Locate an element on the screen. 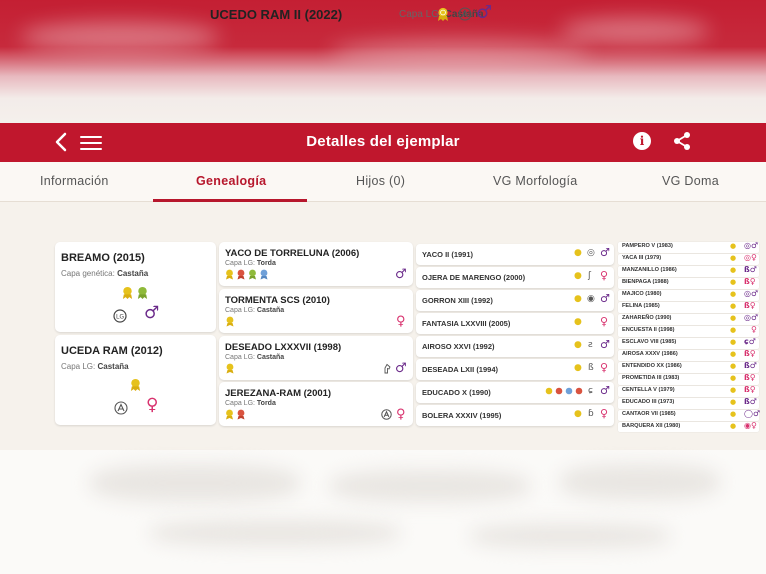  great-grandparent-row: FANTASIA LXXVIII (2005) ● ♀ is located at coordinates (515, 323).